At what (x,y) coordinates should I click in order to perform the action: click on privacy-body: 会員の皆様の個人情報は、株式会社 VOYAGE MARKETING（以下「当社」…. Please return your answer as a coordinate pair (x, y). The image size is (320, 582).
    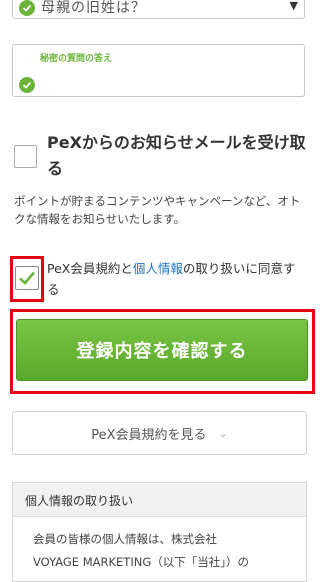
    Looking at the image, I should click on (168, 551).